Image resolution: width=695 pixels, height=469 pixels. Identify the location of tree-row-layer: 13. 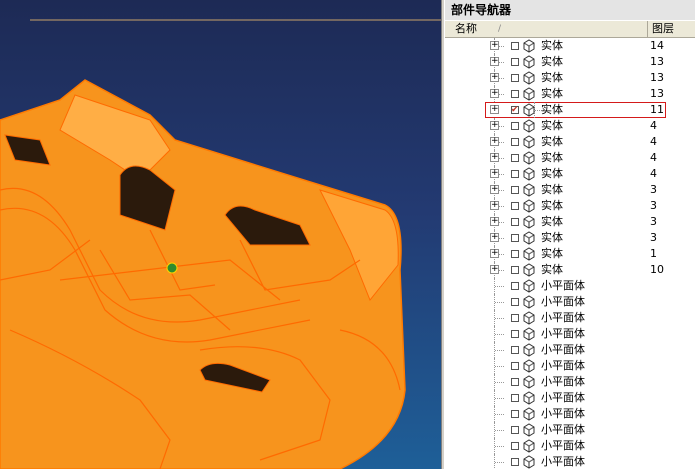
(657, 93).